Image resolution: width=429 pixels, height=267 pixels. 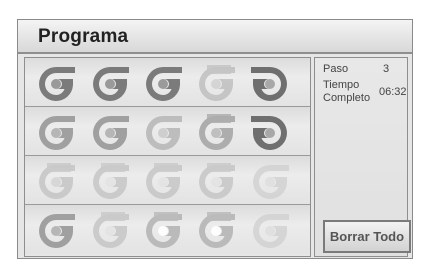 I want to click on title-bar: Programa, so click(x=215, y=37).